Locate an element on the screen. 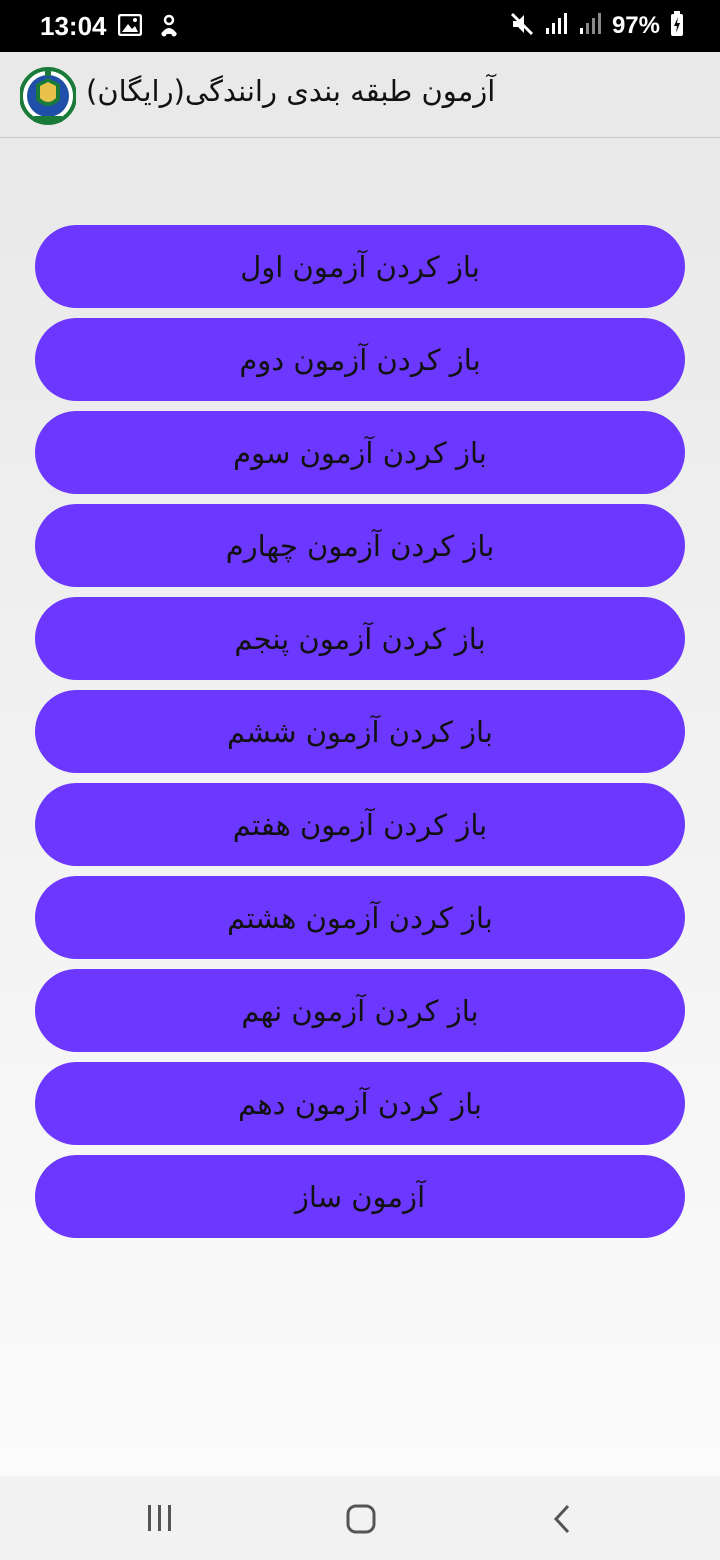 Image resolution: width=720 pixels, height=1560 pixels. open-exam-10-button: باز کردن آزمون دهم is located at coordinates (360, 1103).